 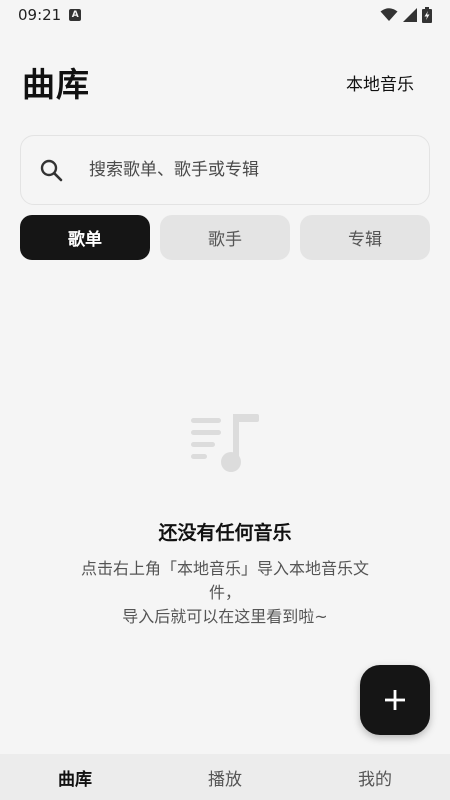 I want to click on search-box, so click(x=225, y=170).